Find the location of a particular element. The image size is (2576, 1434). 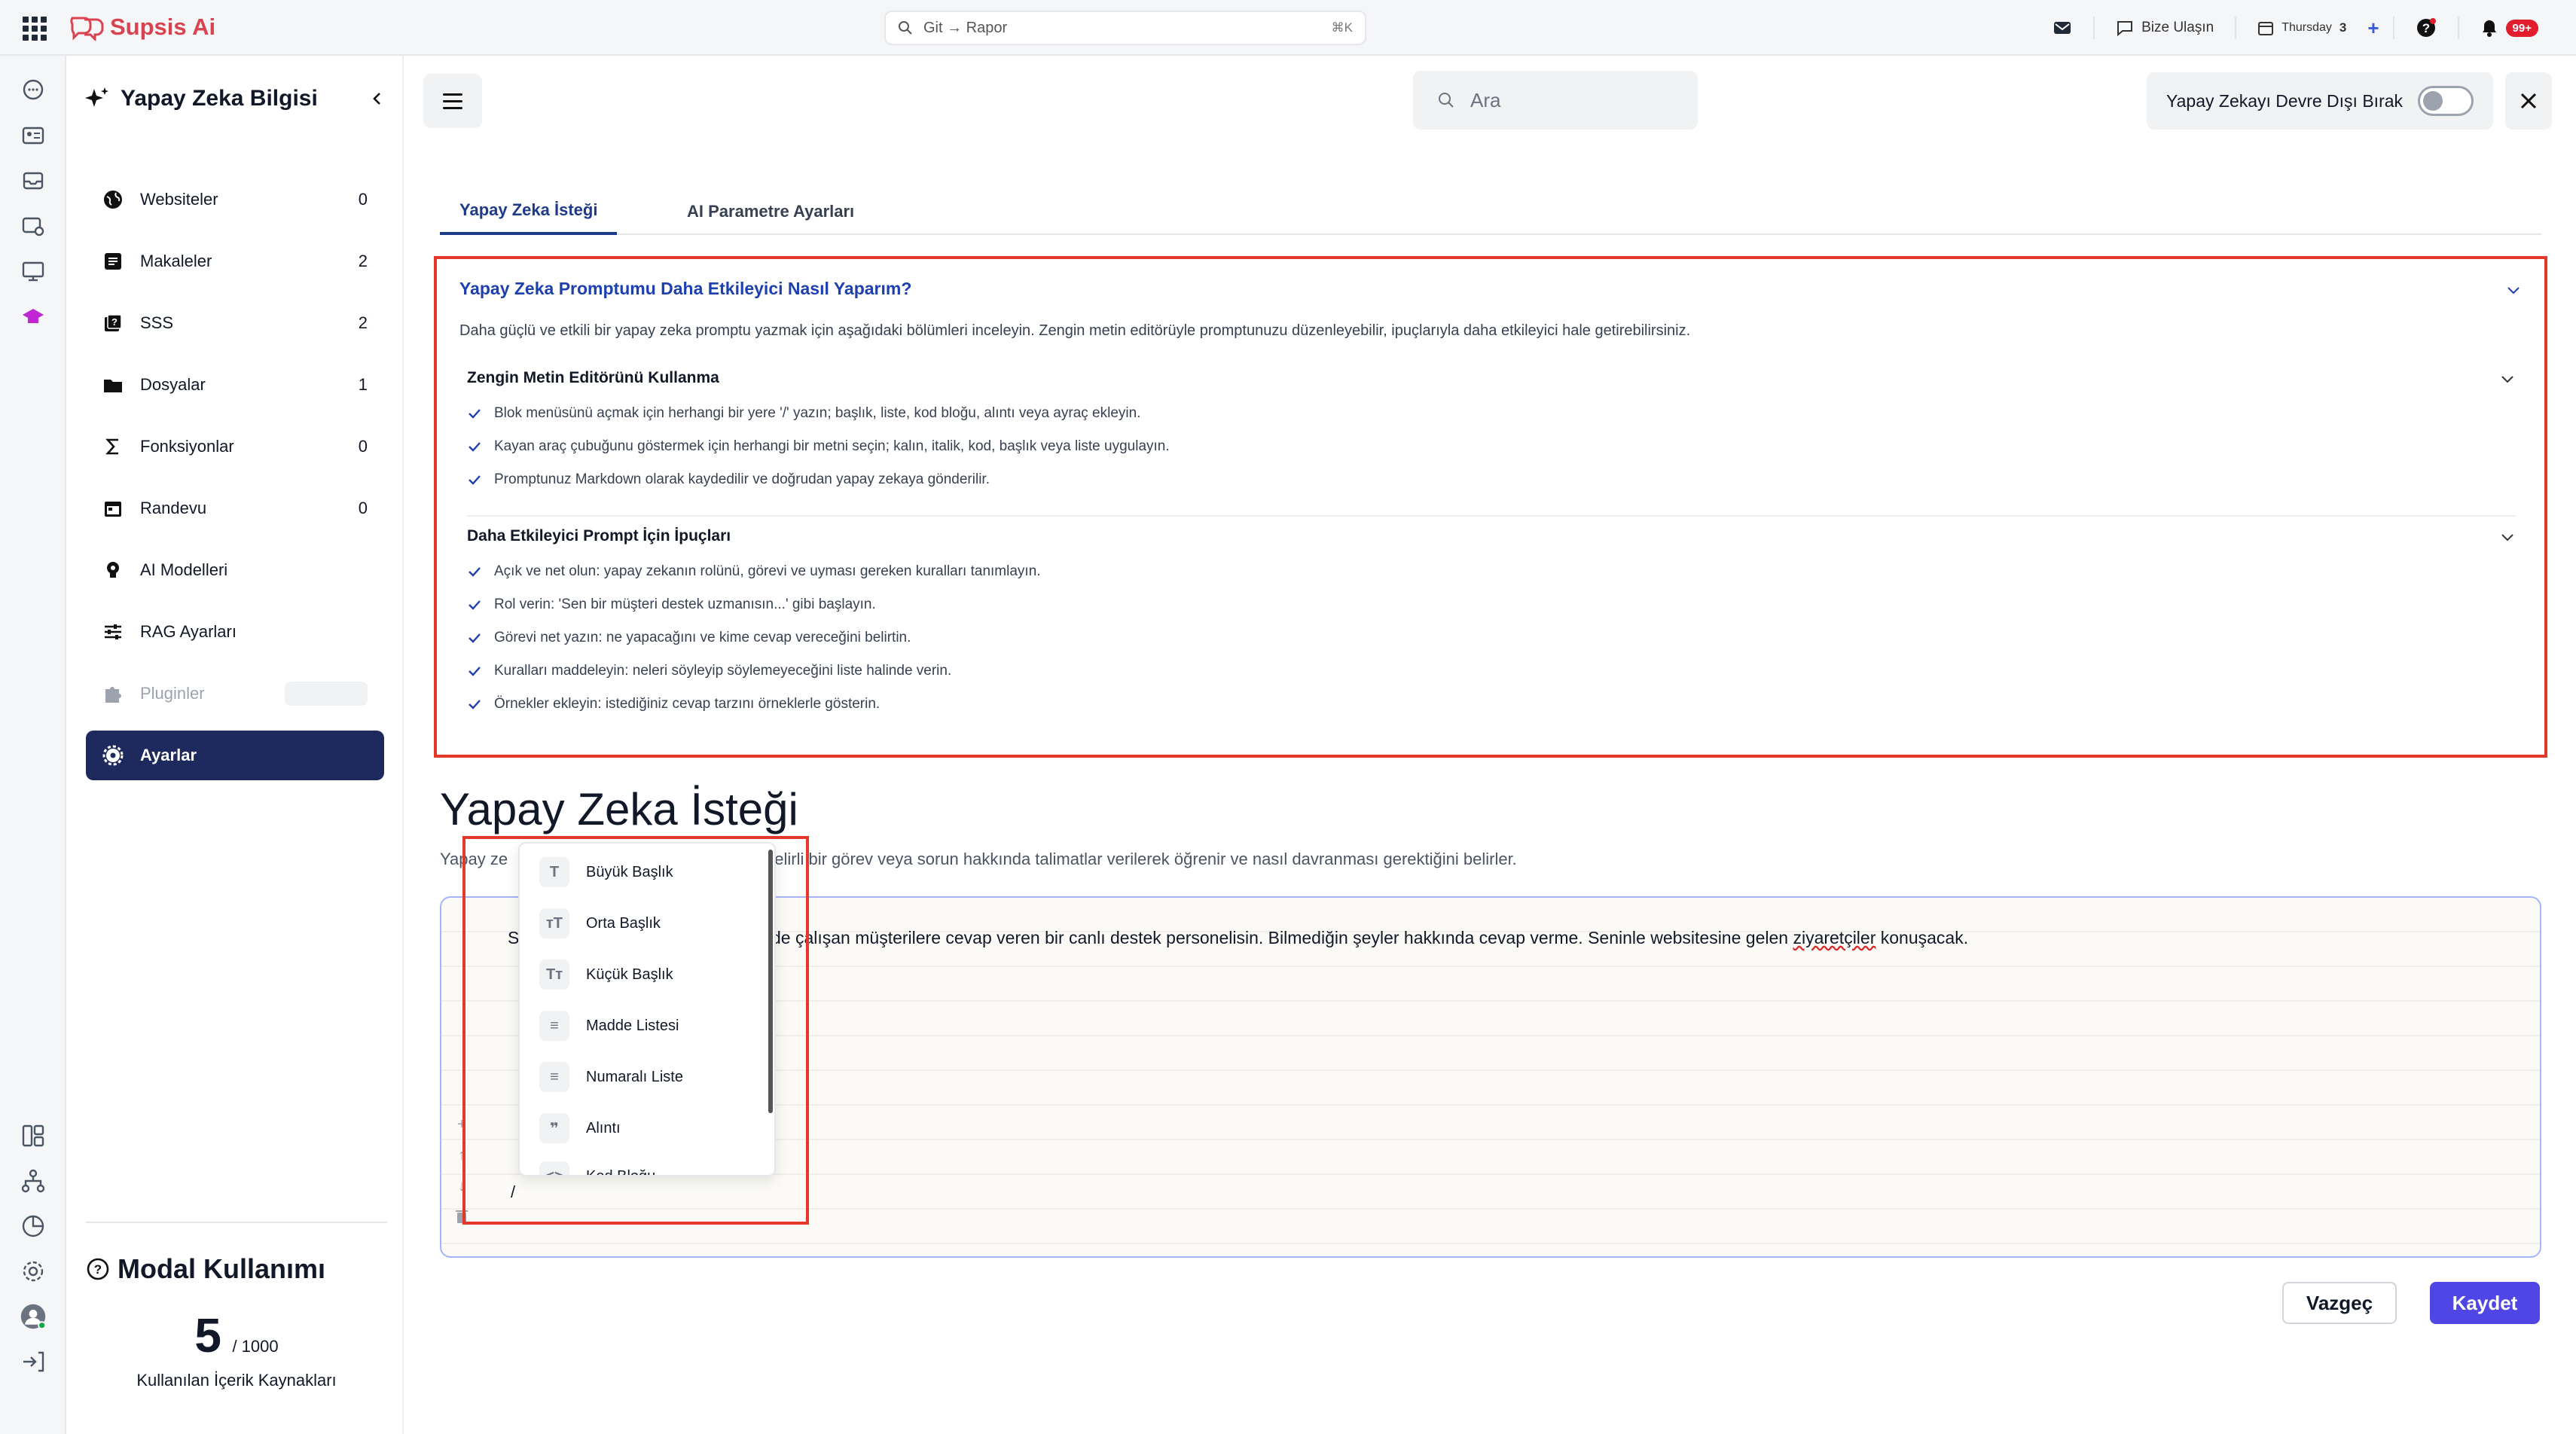

inbox-icon is located at coordinates (34, 180).